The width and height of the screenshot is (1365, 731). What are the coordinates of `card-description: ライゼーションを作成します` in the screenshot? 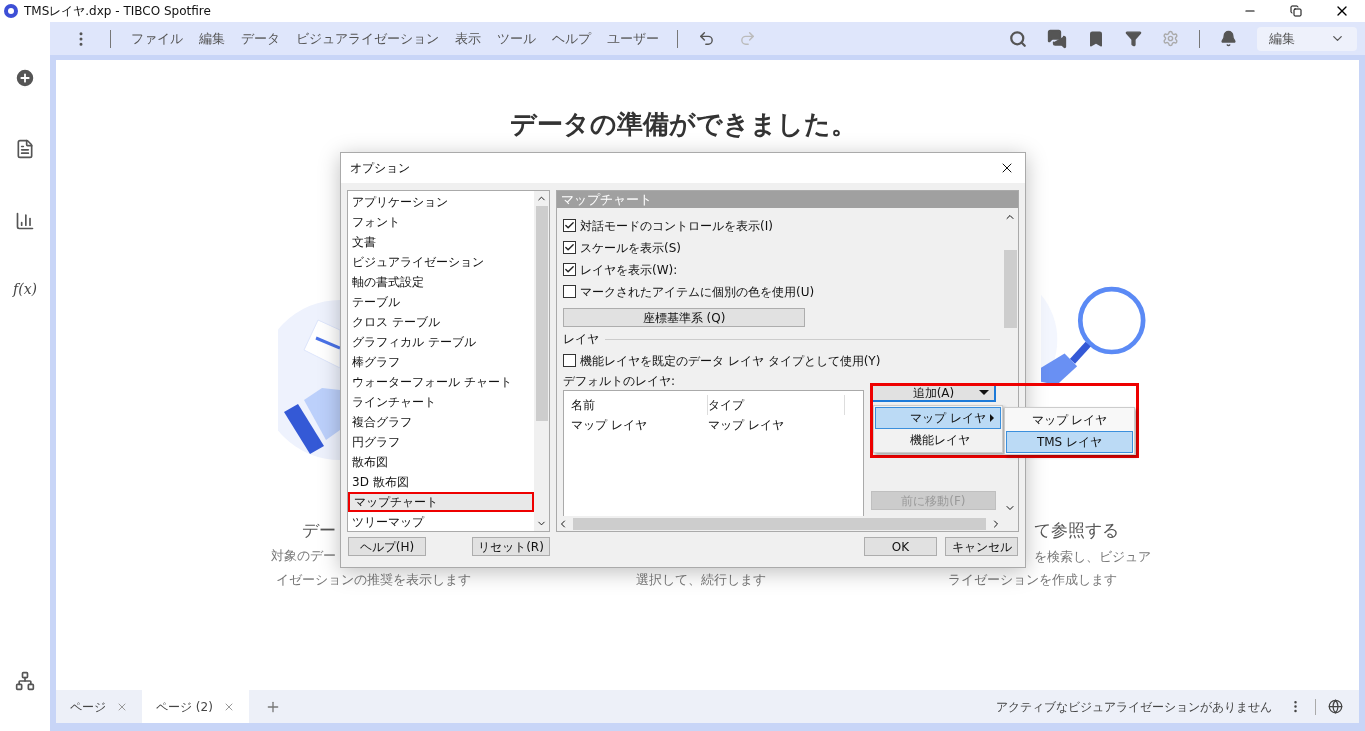 It's located at (1032, 579).